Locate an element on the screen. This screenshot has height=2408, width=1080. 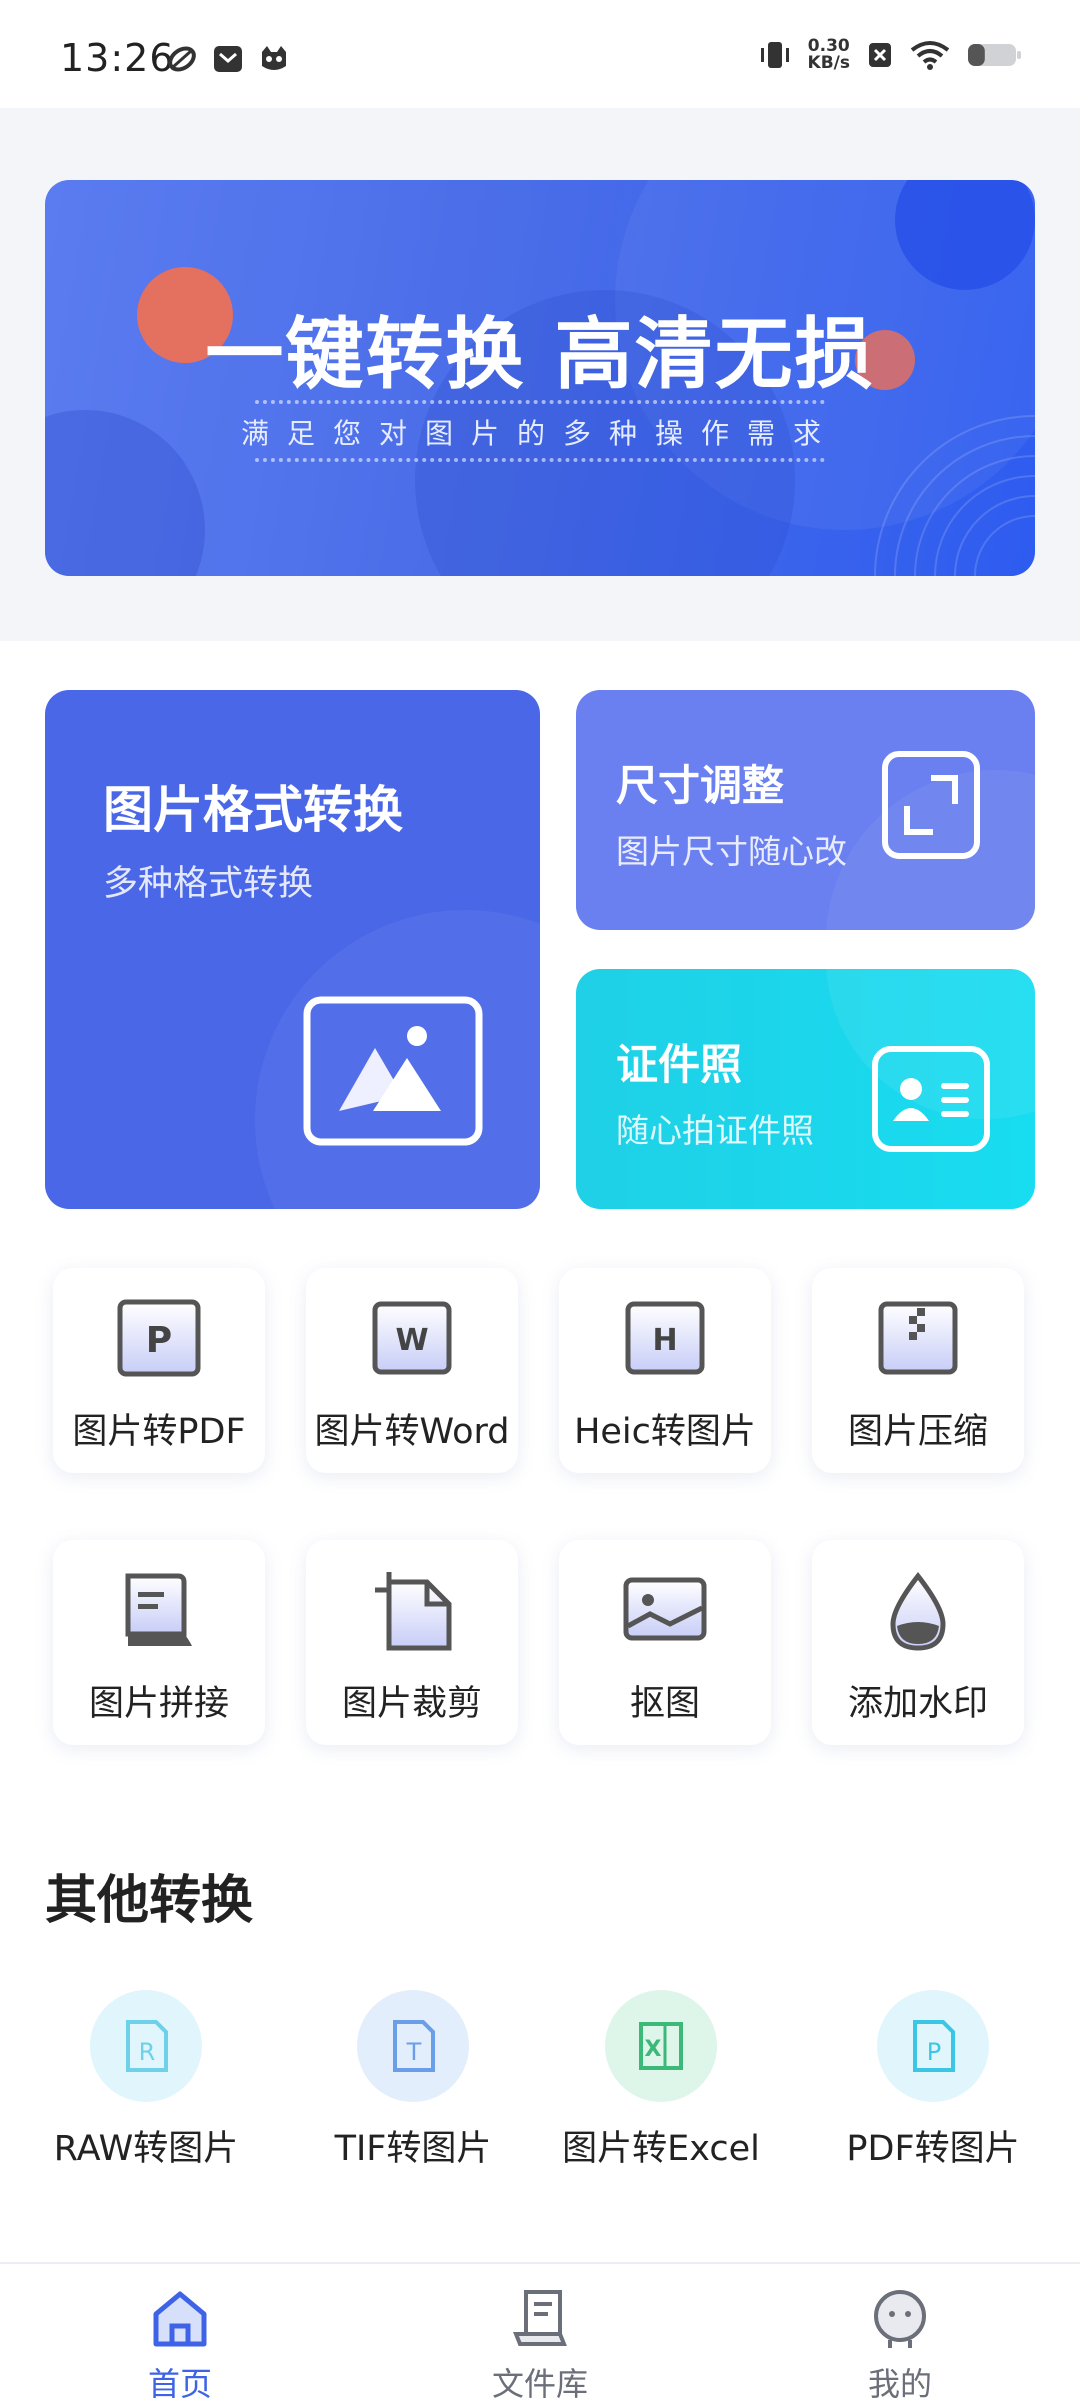
other-label: PDF转图片 is located at coordinates (933, 2149).